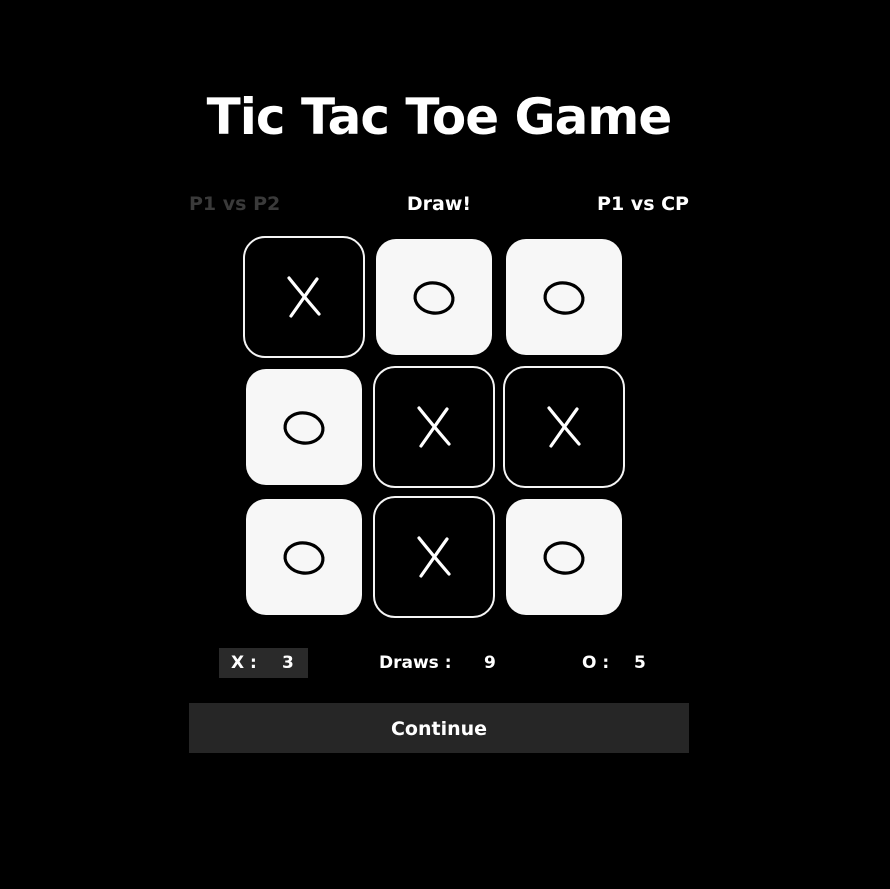 Image resolution: width=890 pixels, height=889 pixels. I want to click on score-draws-value: 9, so click(490, 663).